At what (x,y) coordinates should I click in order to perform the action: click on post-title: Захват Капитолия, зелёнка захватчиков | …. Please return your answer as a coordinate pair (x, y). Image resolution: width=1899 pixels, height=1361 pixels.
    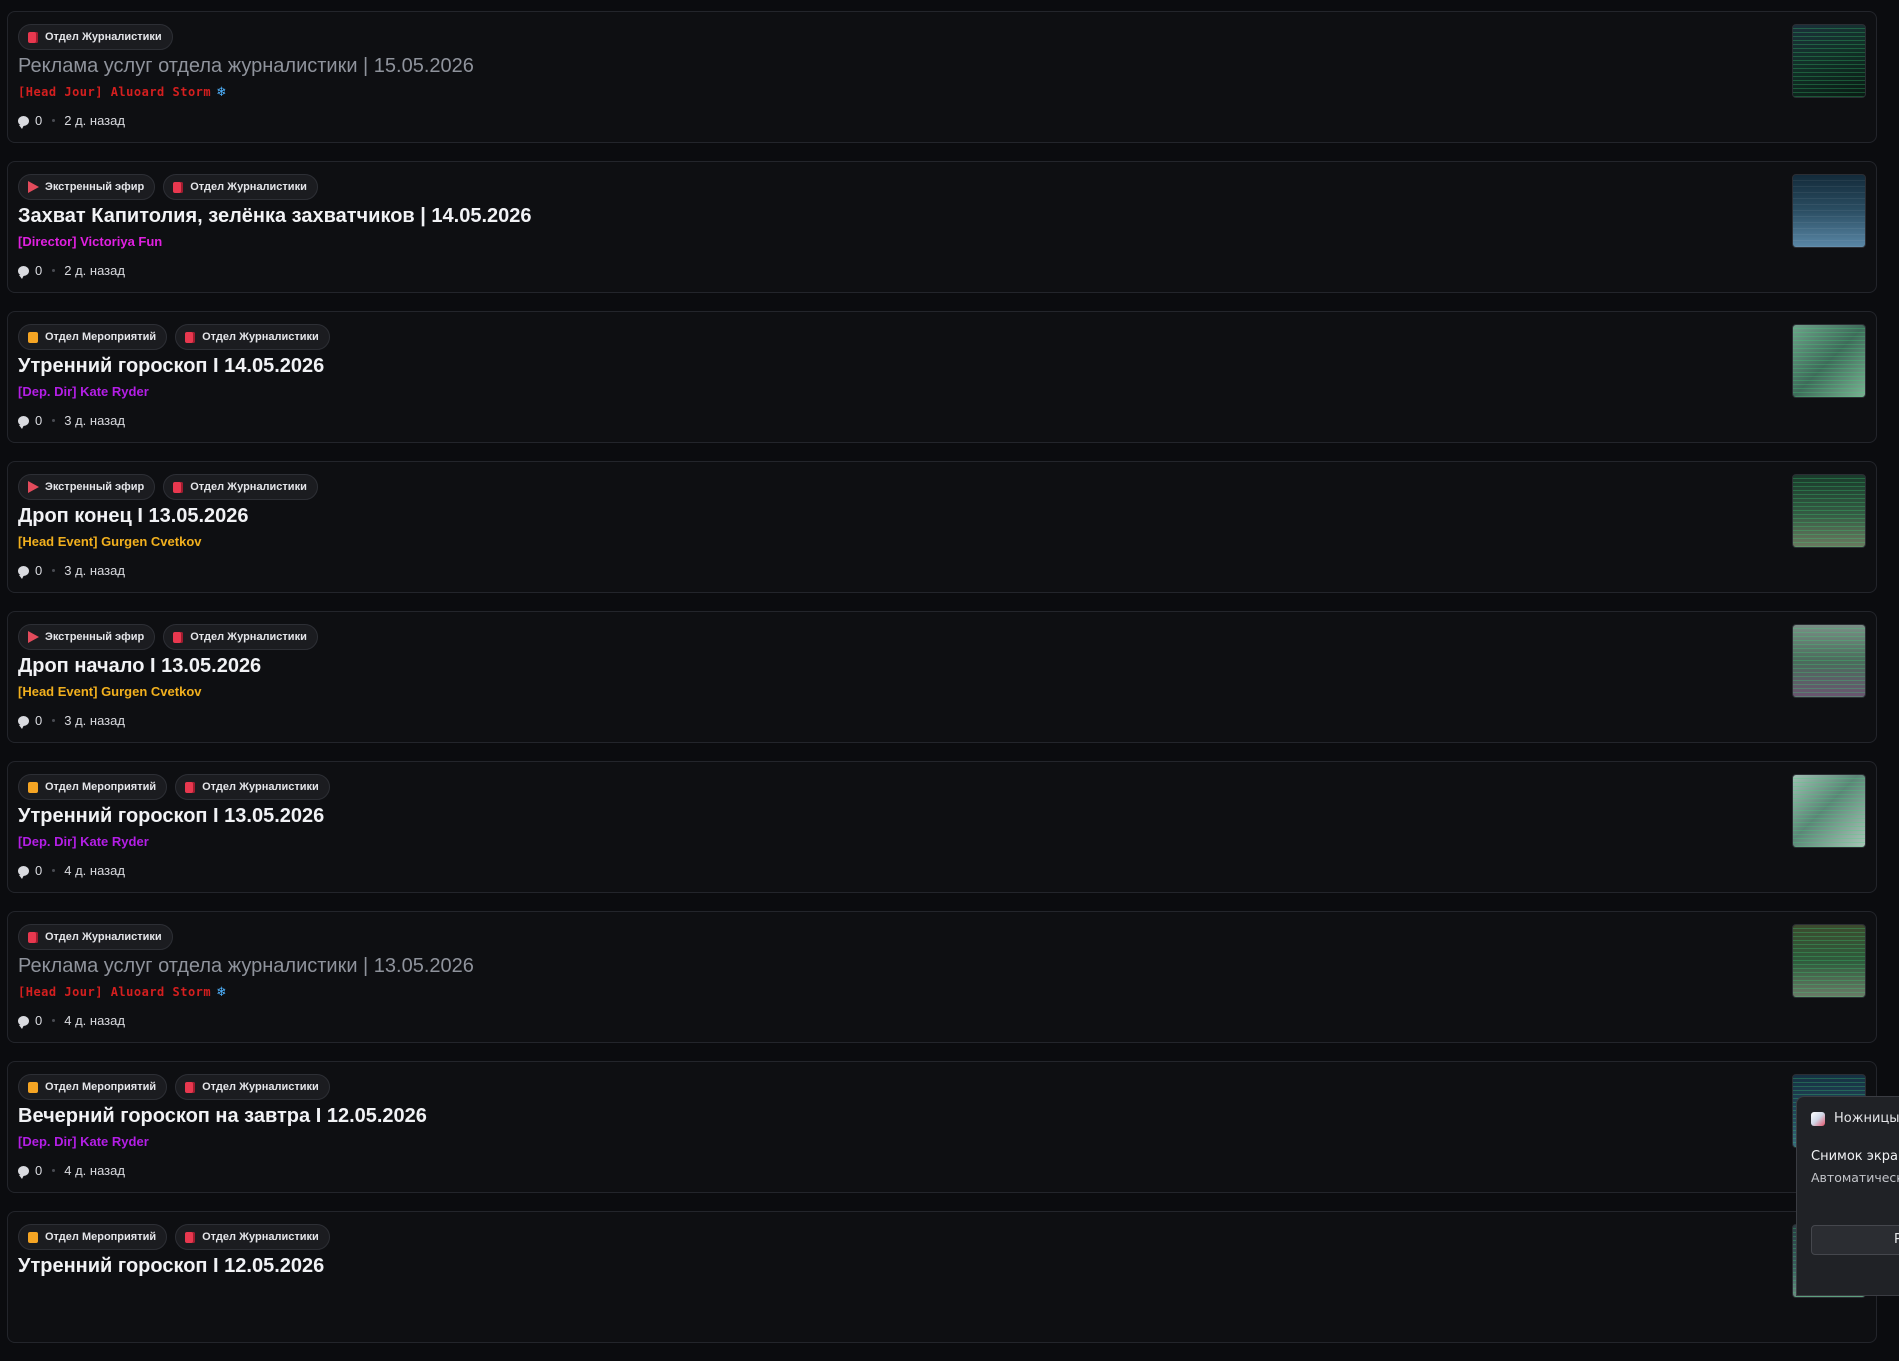
    Looking at the image, I should click on (275, 216).